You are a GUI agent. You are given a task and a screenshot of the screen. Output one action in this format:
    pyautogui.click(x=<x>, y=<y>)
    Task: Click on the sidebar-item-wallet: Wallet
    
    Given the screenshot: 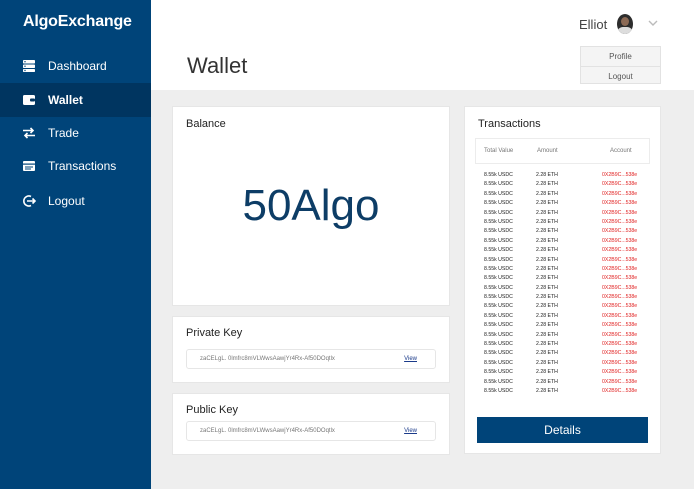 What is the action you would take?
    pyautogui.click(x=75, y=100)
    